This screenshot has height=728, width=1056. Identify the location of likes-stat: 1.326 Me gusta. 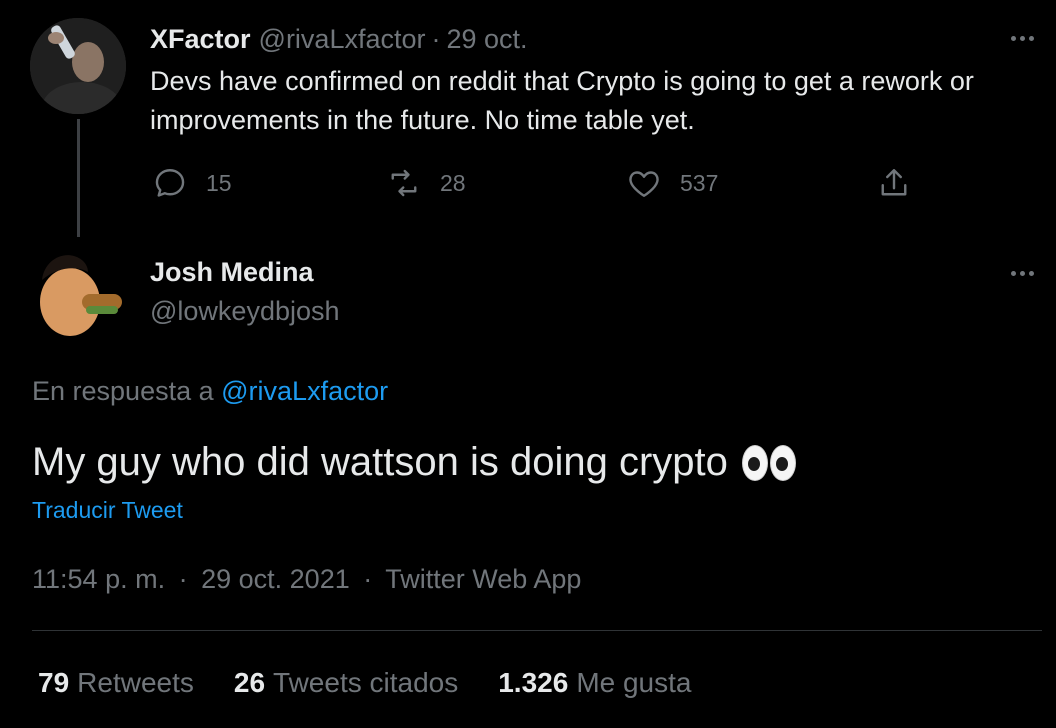
(594, 683).